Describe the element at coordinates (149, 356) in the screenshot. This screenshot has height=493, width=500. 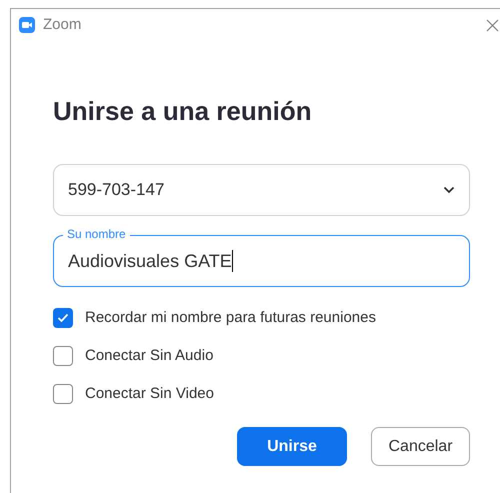
I see `checkbox-label: Conectar Sin Audio` at that location.